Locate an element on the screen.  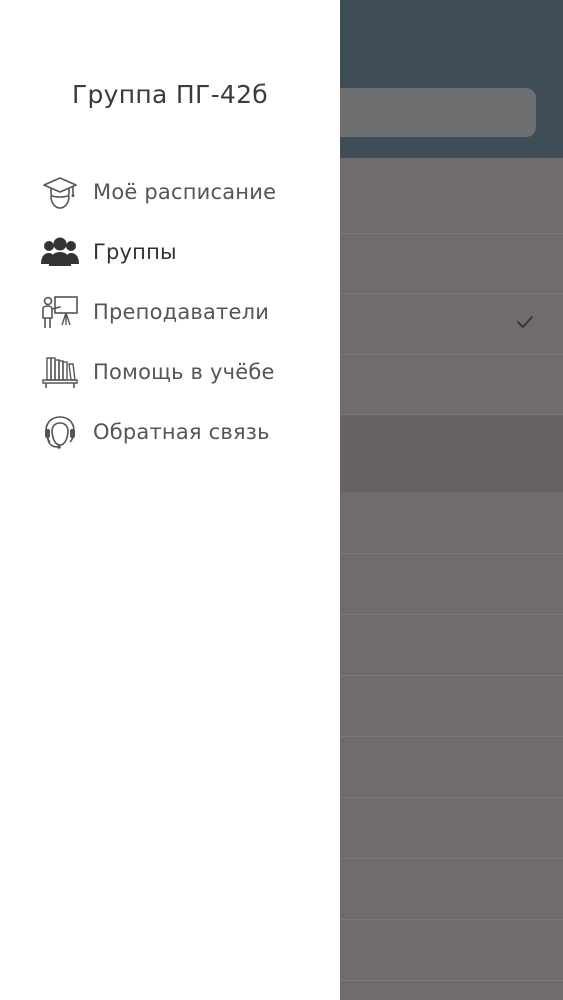
teacher-icon is located at coordinates (60, 312).